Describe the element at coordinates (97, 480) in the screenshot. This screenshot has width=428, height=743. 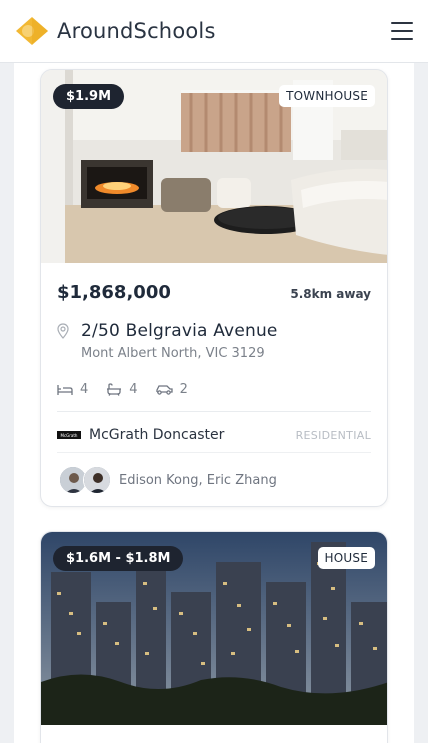
I see `avatar` at that location.